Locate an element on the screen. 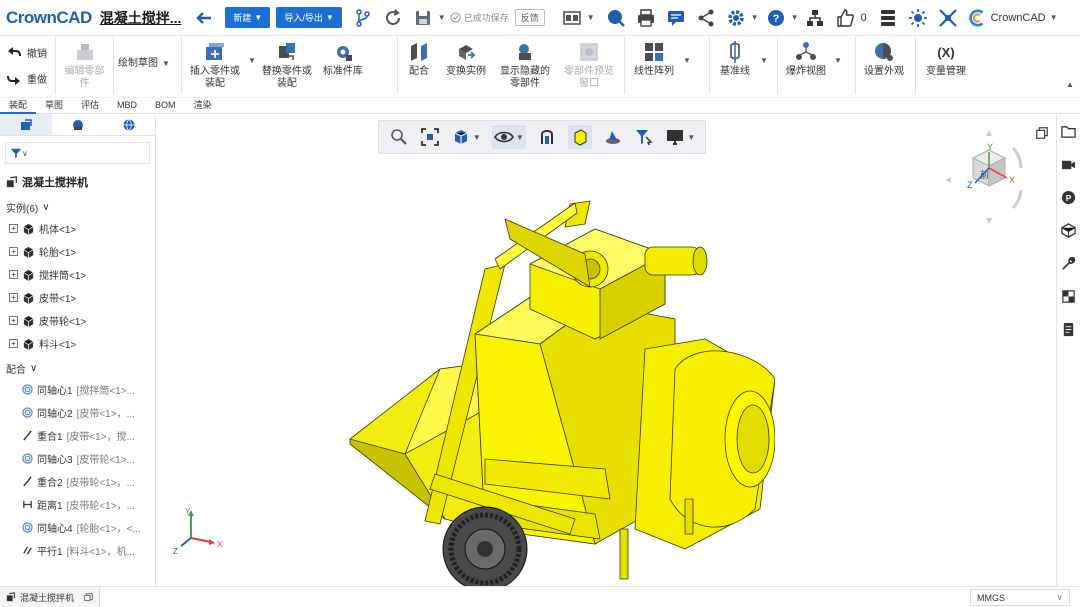  materials-icon is located at coordinates (1068, 232).